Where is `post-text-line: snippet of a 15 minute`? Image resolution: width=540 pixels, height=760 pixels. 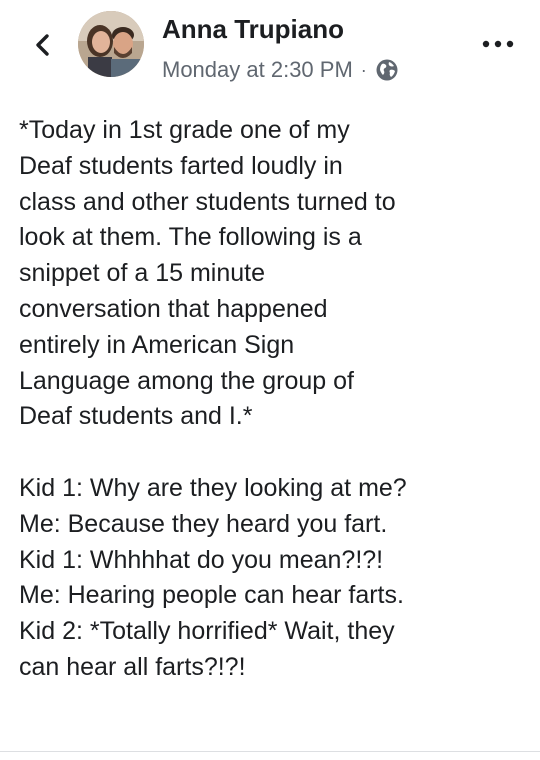
post-text-line: snippet of a 15 minute is located at coordinates (142, 273).